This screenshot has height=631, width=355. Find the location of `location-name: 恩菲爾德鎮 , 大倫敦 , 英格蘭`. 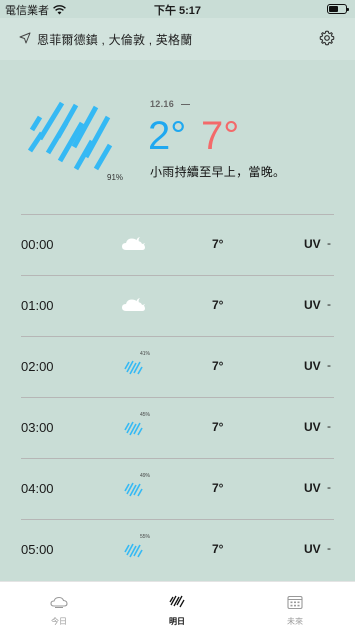

location-name: 恩菲爾德鎮 , 大倫敦 , 英格蘭 is located at coordinates (114, 39).